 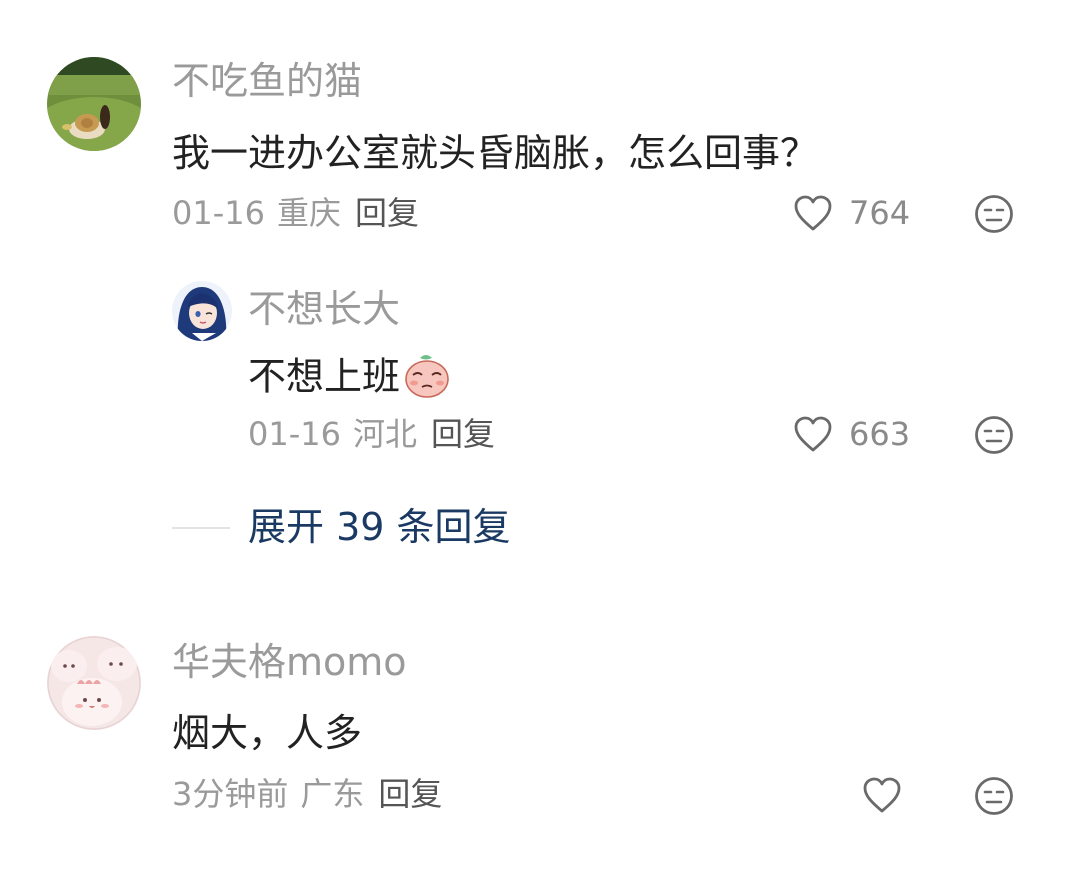 What do you see at coordinates (880, 213) in the screenshot?
I see `like-count: 764` at bounding box center [880, 213].